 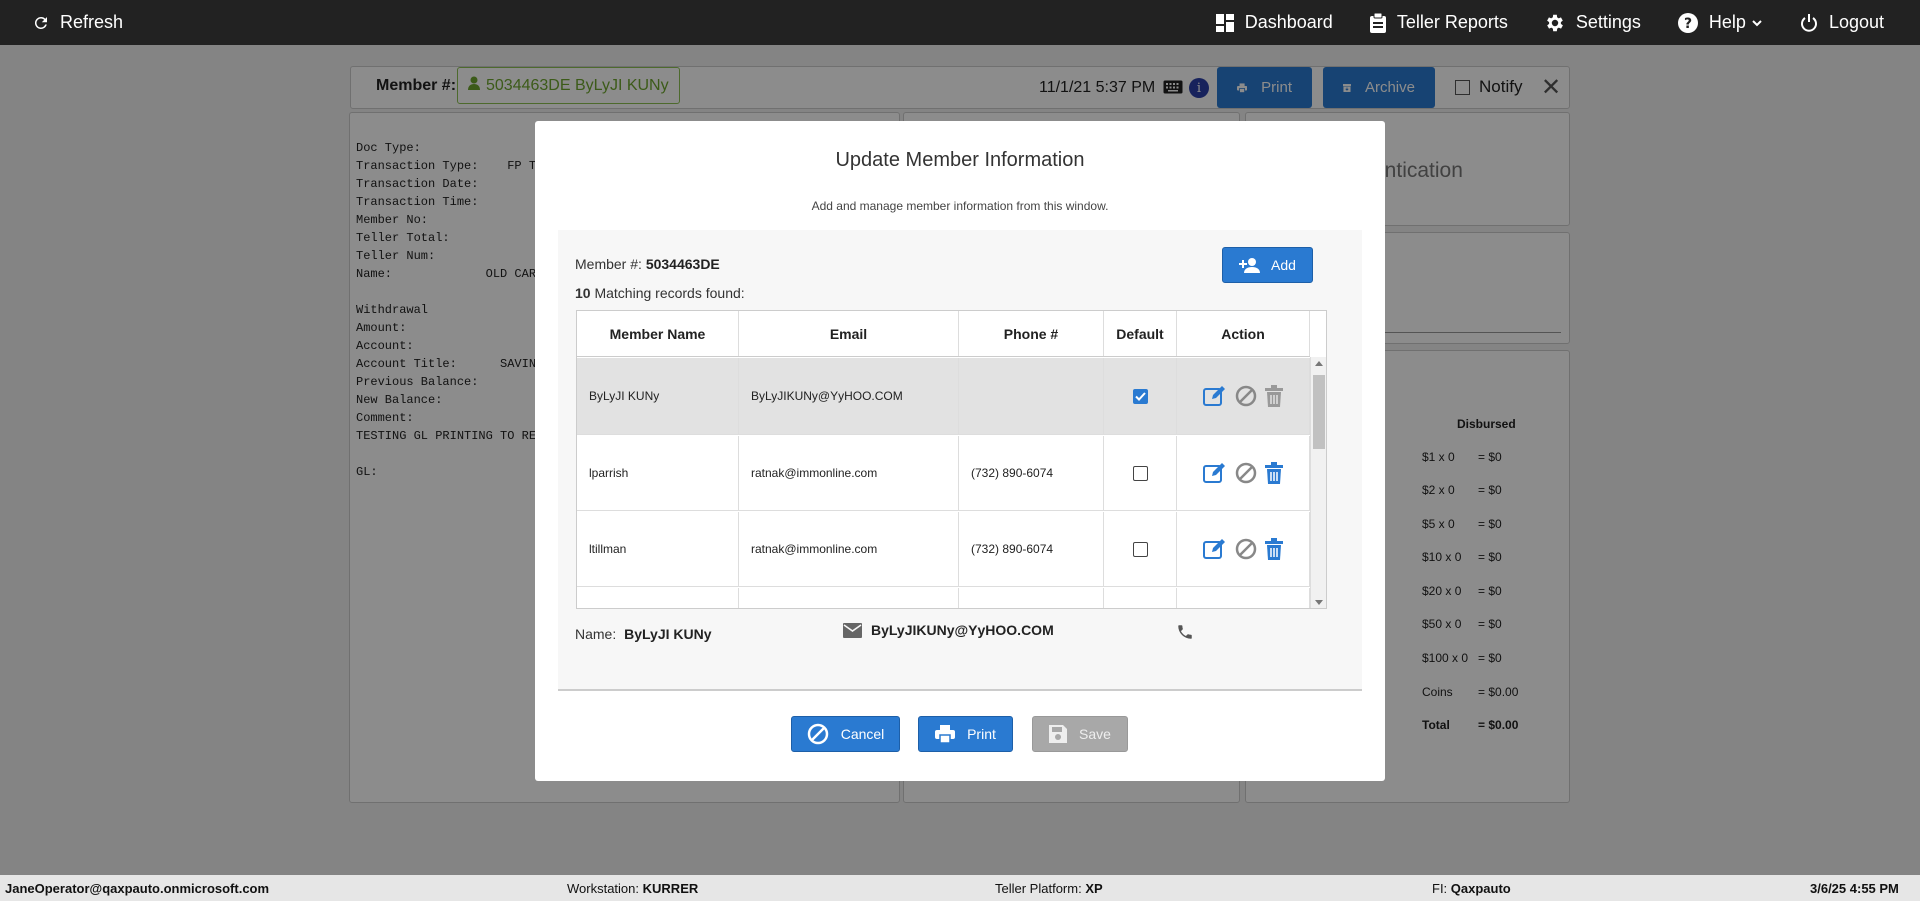 I want to click on help-icon: ?, so click(x=1687, y=22).